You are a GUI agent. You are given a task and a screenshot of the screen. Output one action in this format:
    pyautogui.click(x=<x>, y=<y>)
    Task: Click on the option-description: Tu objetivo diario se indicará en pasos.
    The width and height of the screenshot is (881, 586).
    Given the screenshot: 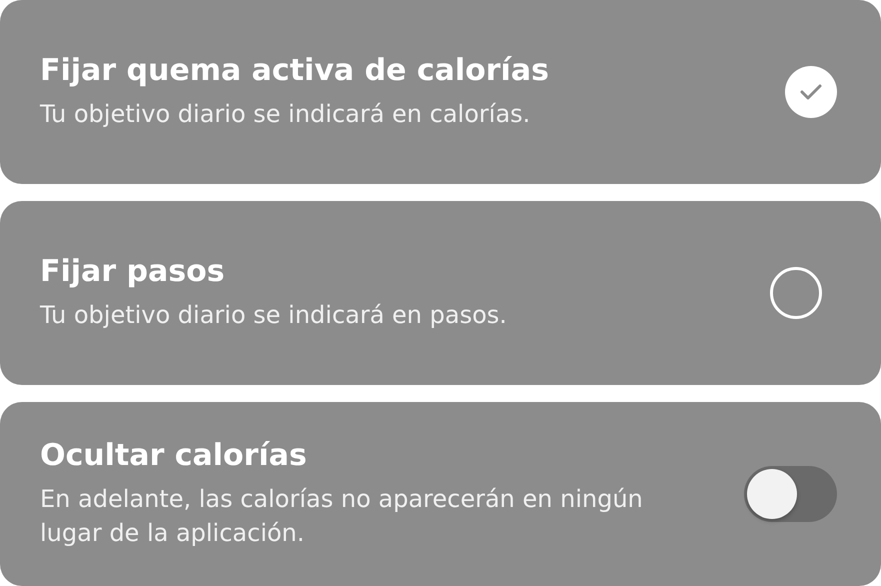 What is the action you would take?
    pyautogui.click(x=274, y=315)
    